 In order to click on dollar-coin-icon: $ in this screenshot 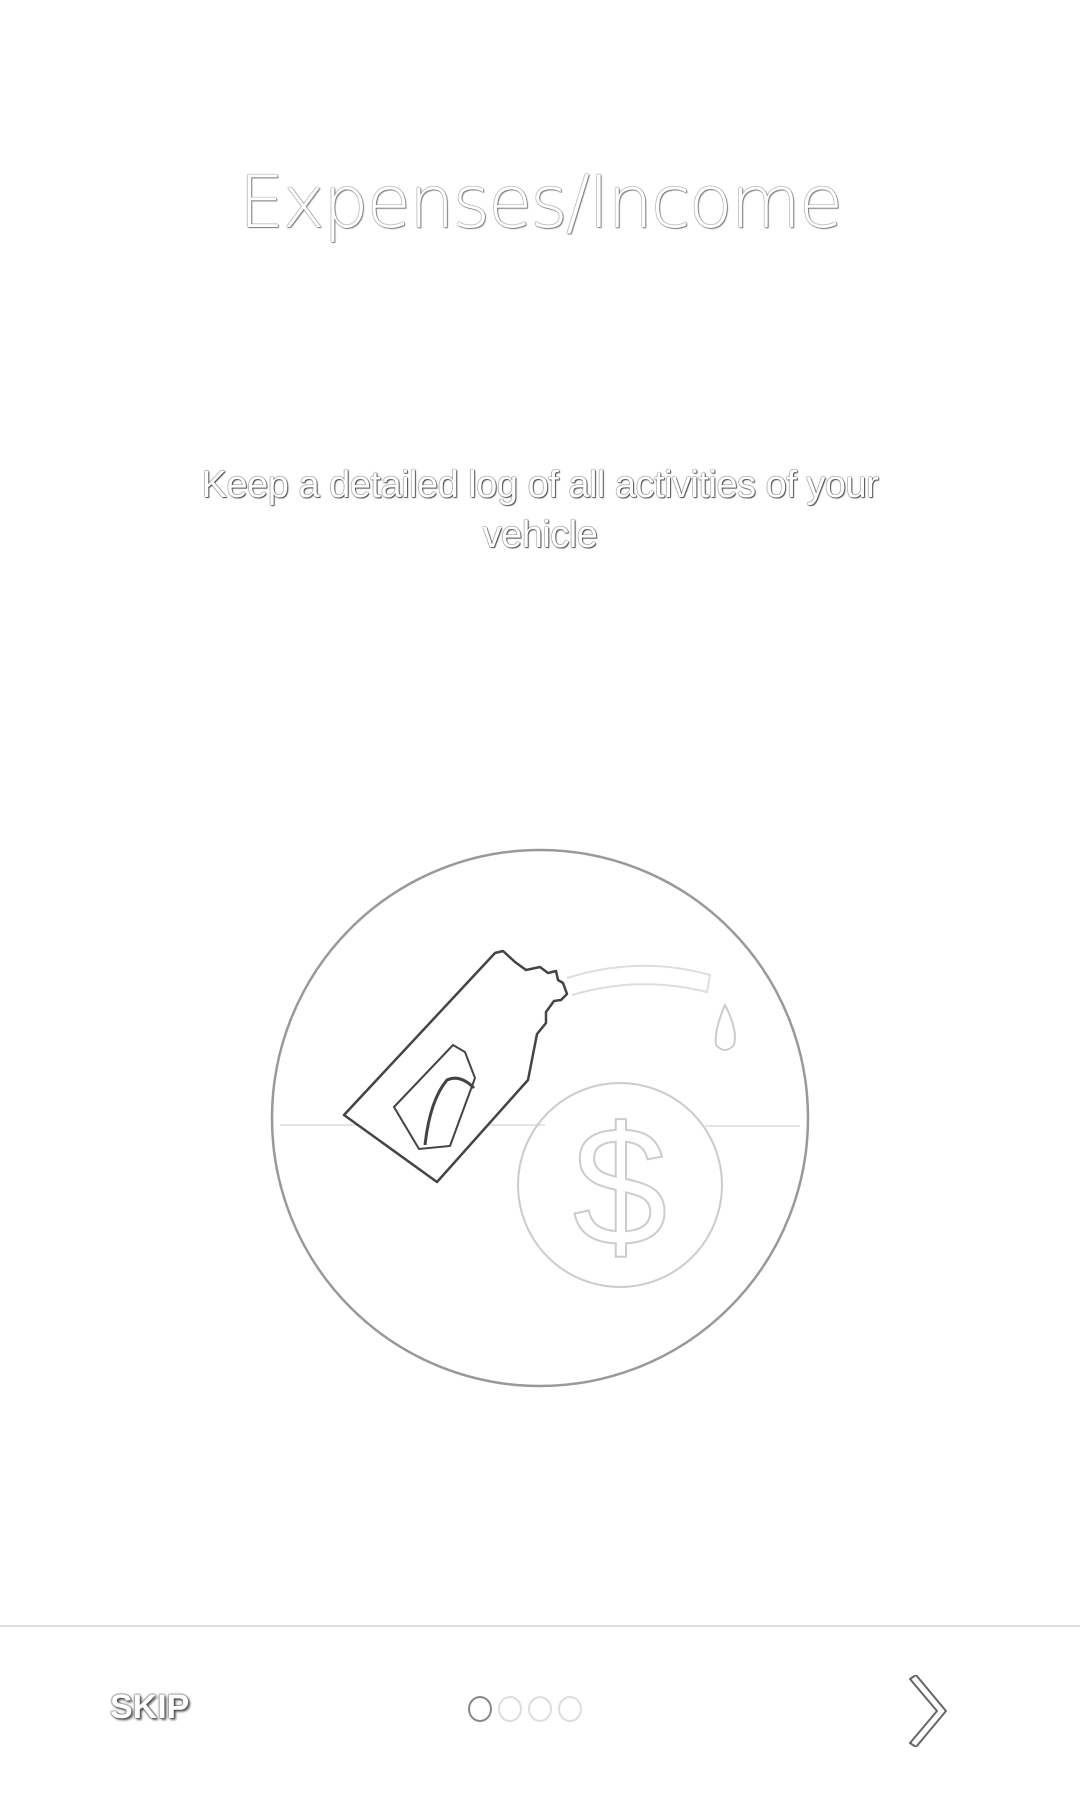, I will do `click(620, 1185)`.